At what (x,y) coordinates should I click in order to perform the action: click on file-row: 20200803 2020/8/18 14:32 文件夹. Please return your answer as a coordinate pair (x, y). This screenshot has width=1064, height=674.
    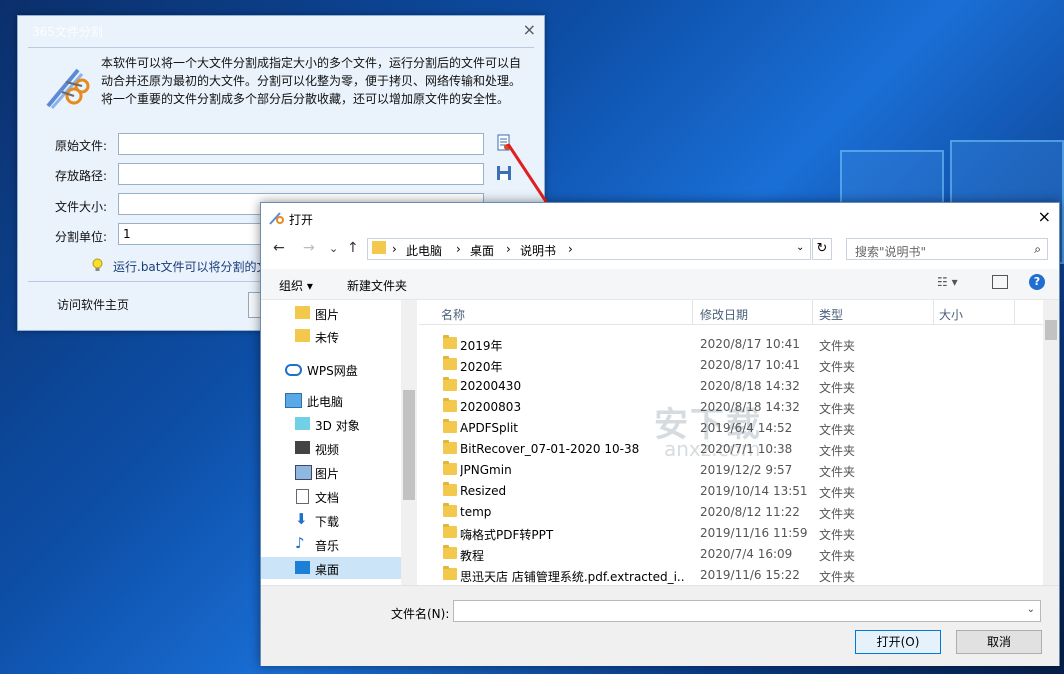
    Looking at the image, I should click on (729, 406).